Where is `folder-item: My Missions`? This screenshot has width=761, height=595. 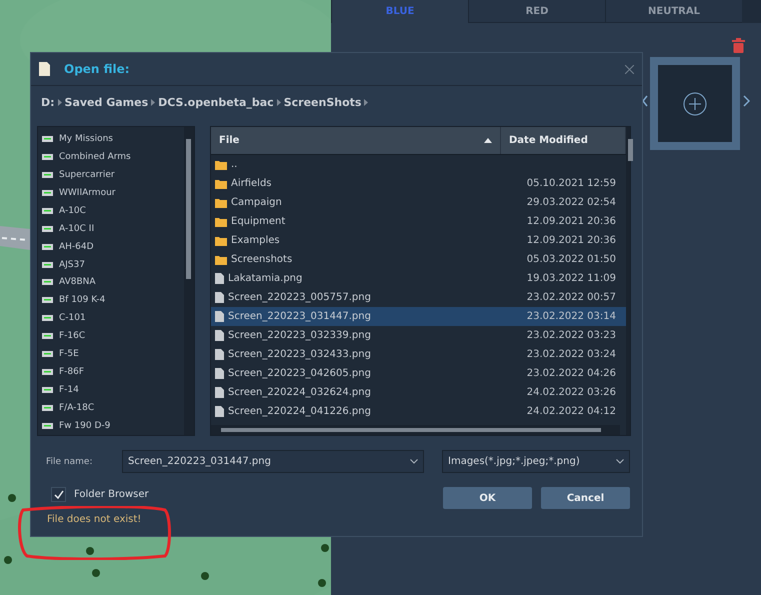 folder-item: My Missions is located at coordinates (113, 139).